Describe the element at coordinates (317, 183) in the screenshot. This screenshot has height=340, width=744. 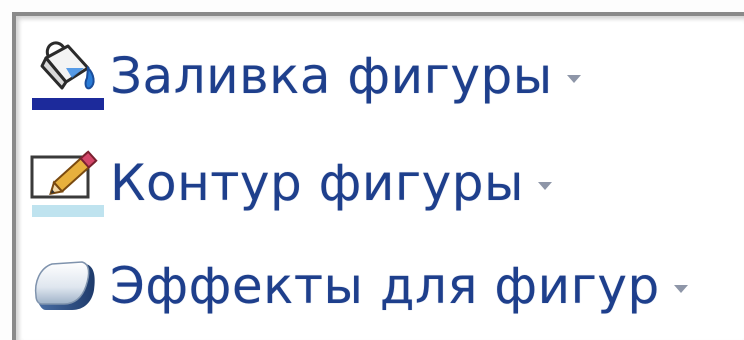
I see `shape-outline-label: Контур фигуры` at that location.